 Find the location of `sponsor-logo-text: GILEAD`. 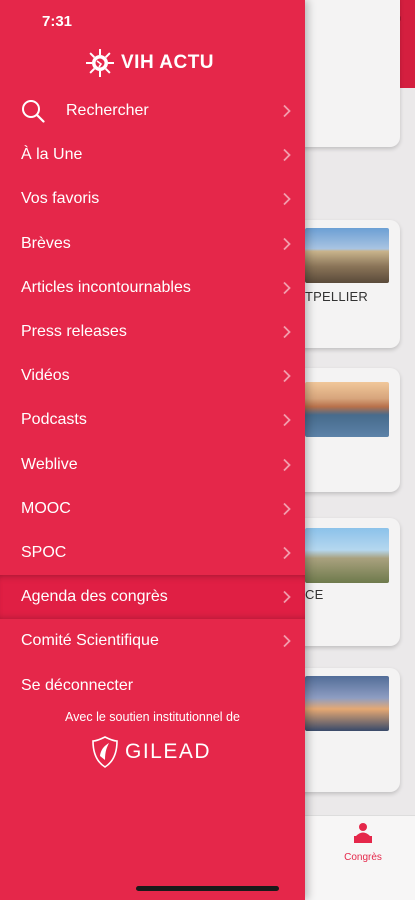

sponsor-logo-text: GILEAD is located at coordinates (168, 751).